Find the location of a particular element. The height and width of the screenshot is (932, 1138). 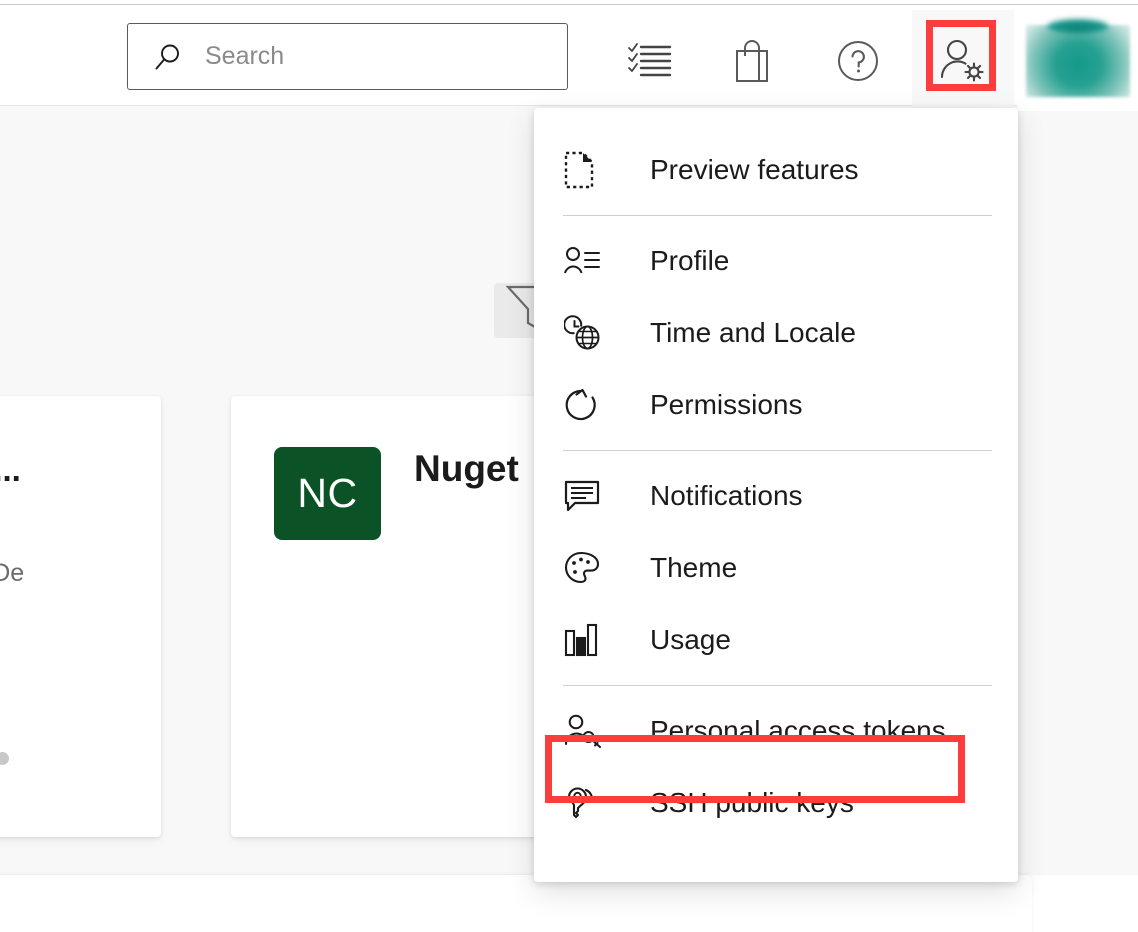

card-left: S So... evOpsDe is located at coordinates (80, 616).